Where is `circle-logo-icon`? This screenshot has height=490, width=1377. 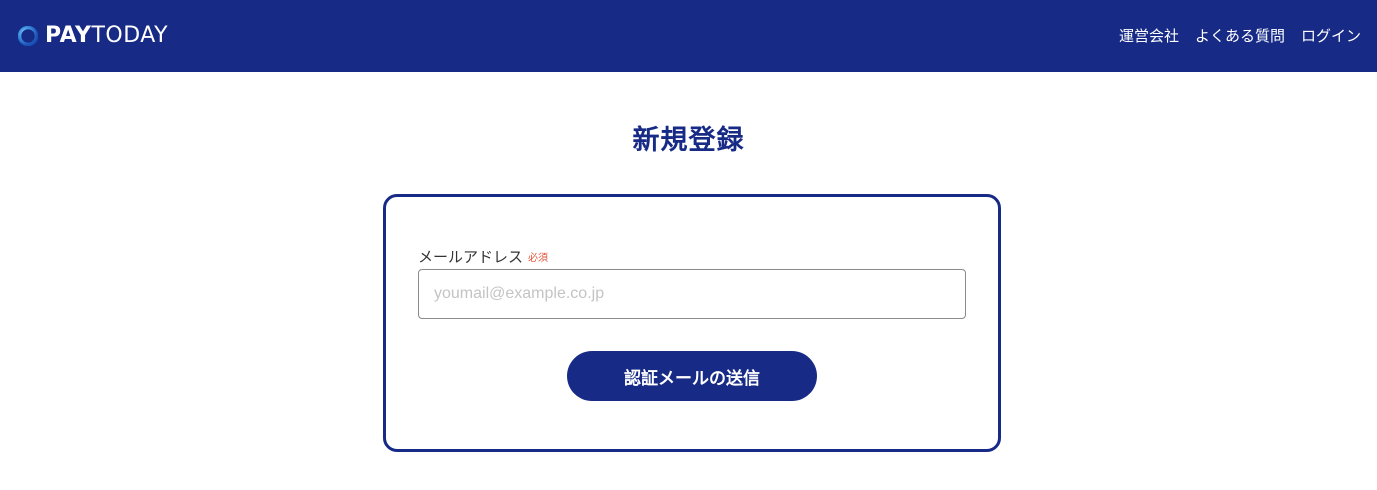 circle-logo-icon is located at coordinates (28, 36).